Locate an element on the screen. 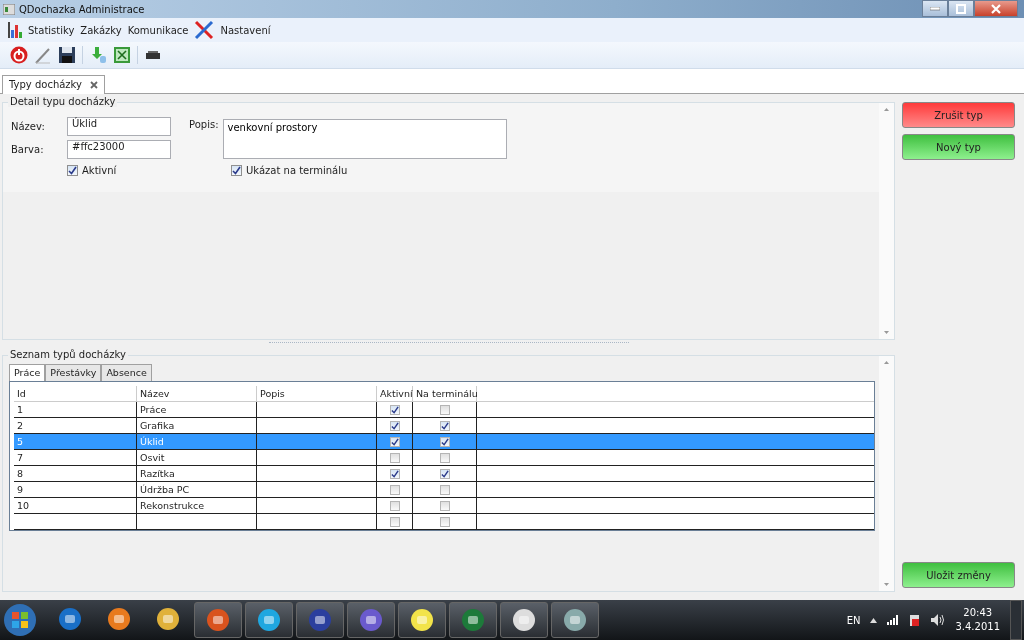  close-button is located at coordinates (996, 8).